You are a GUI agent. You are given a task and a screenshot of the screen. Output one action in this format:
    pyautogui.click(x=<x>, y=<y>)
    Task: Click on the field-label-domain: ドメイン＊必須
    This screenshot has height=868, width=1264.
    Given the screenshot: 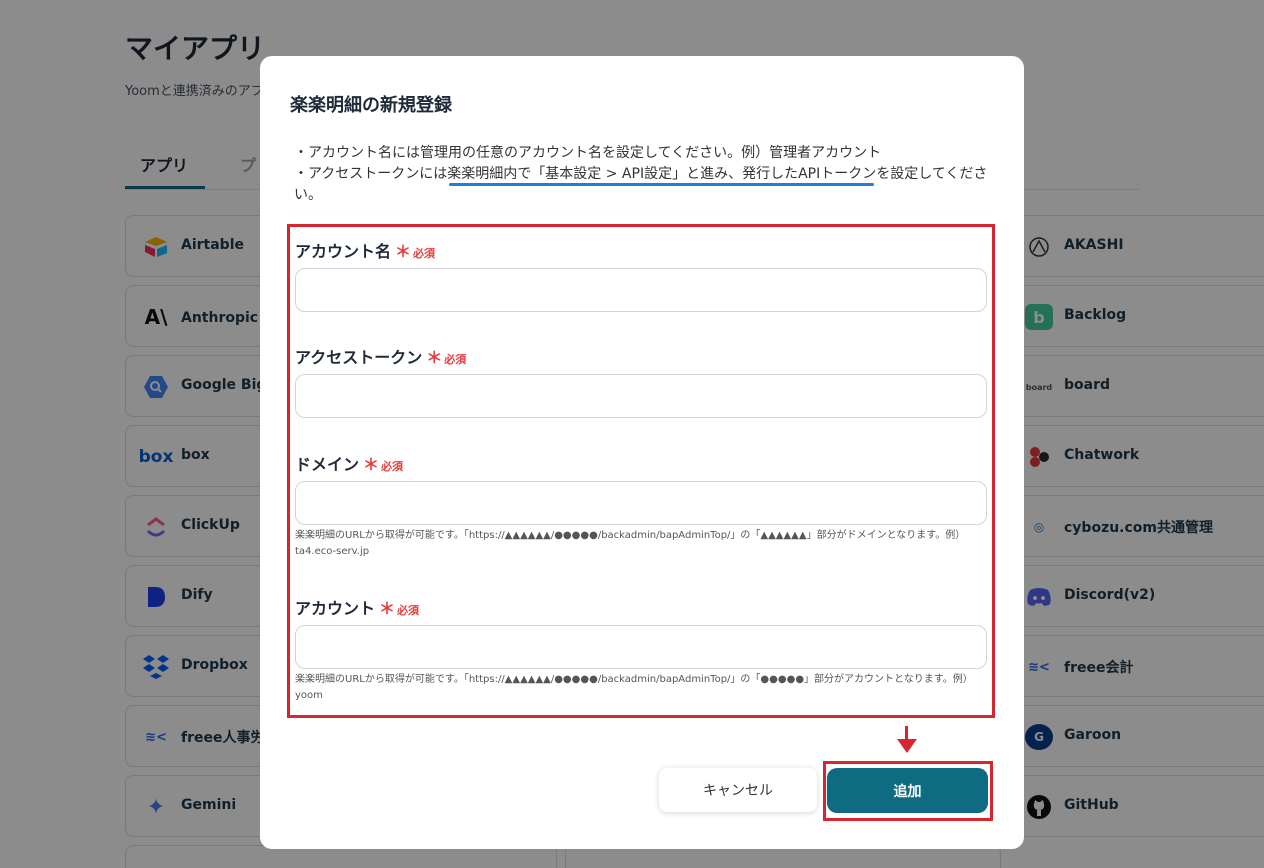 What is the action you would take?
    pyautogui.click(x=349, y=463)
    